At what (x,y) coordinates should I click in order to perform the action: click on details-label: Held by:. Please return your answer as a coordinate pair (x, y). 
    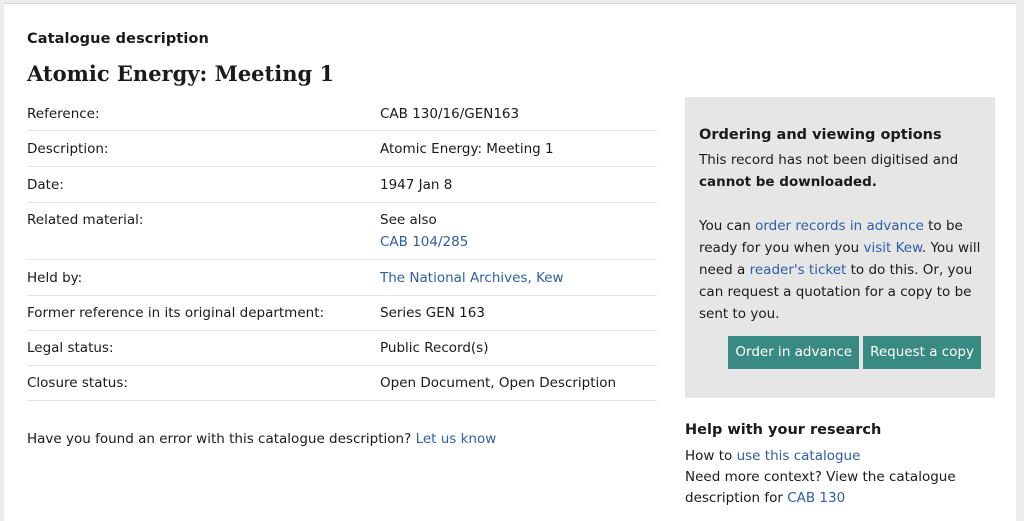
    Looking at the image, I should click on (55, 278).